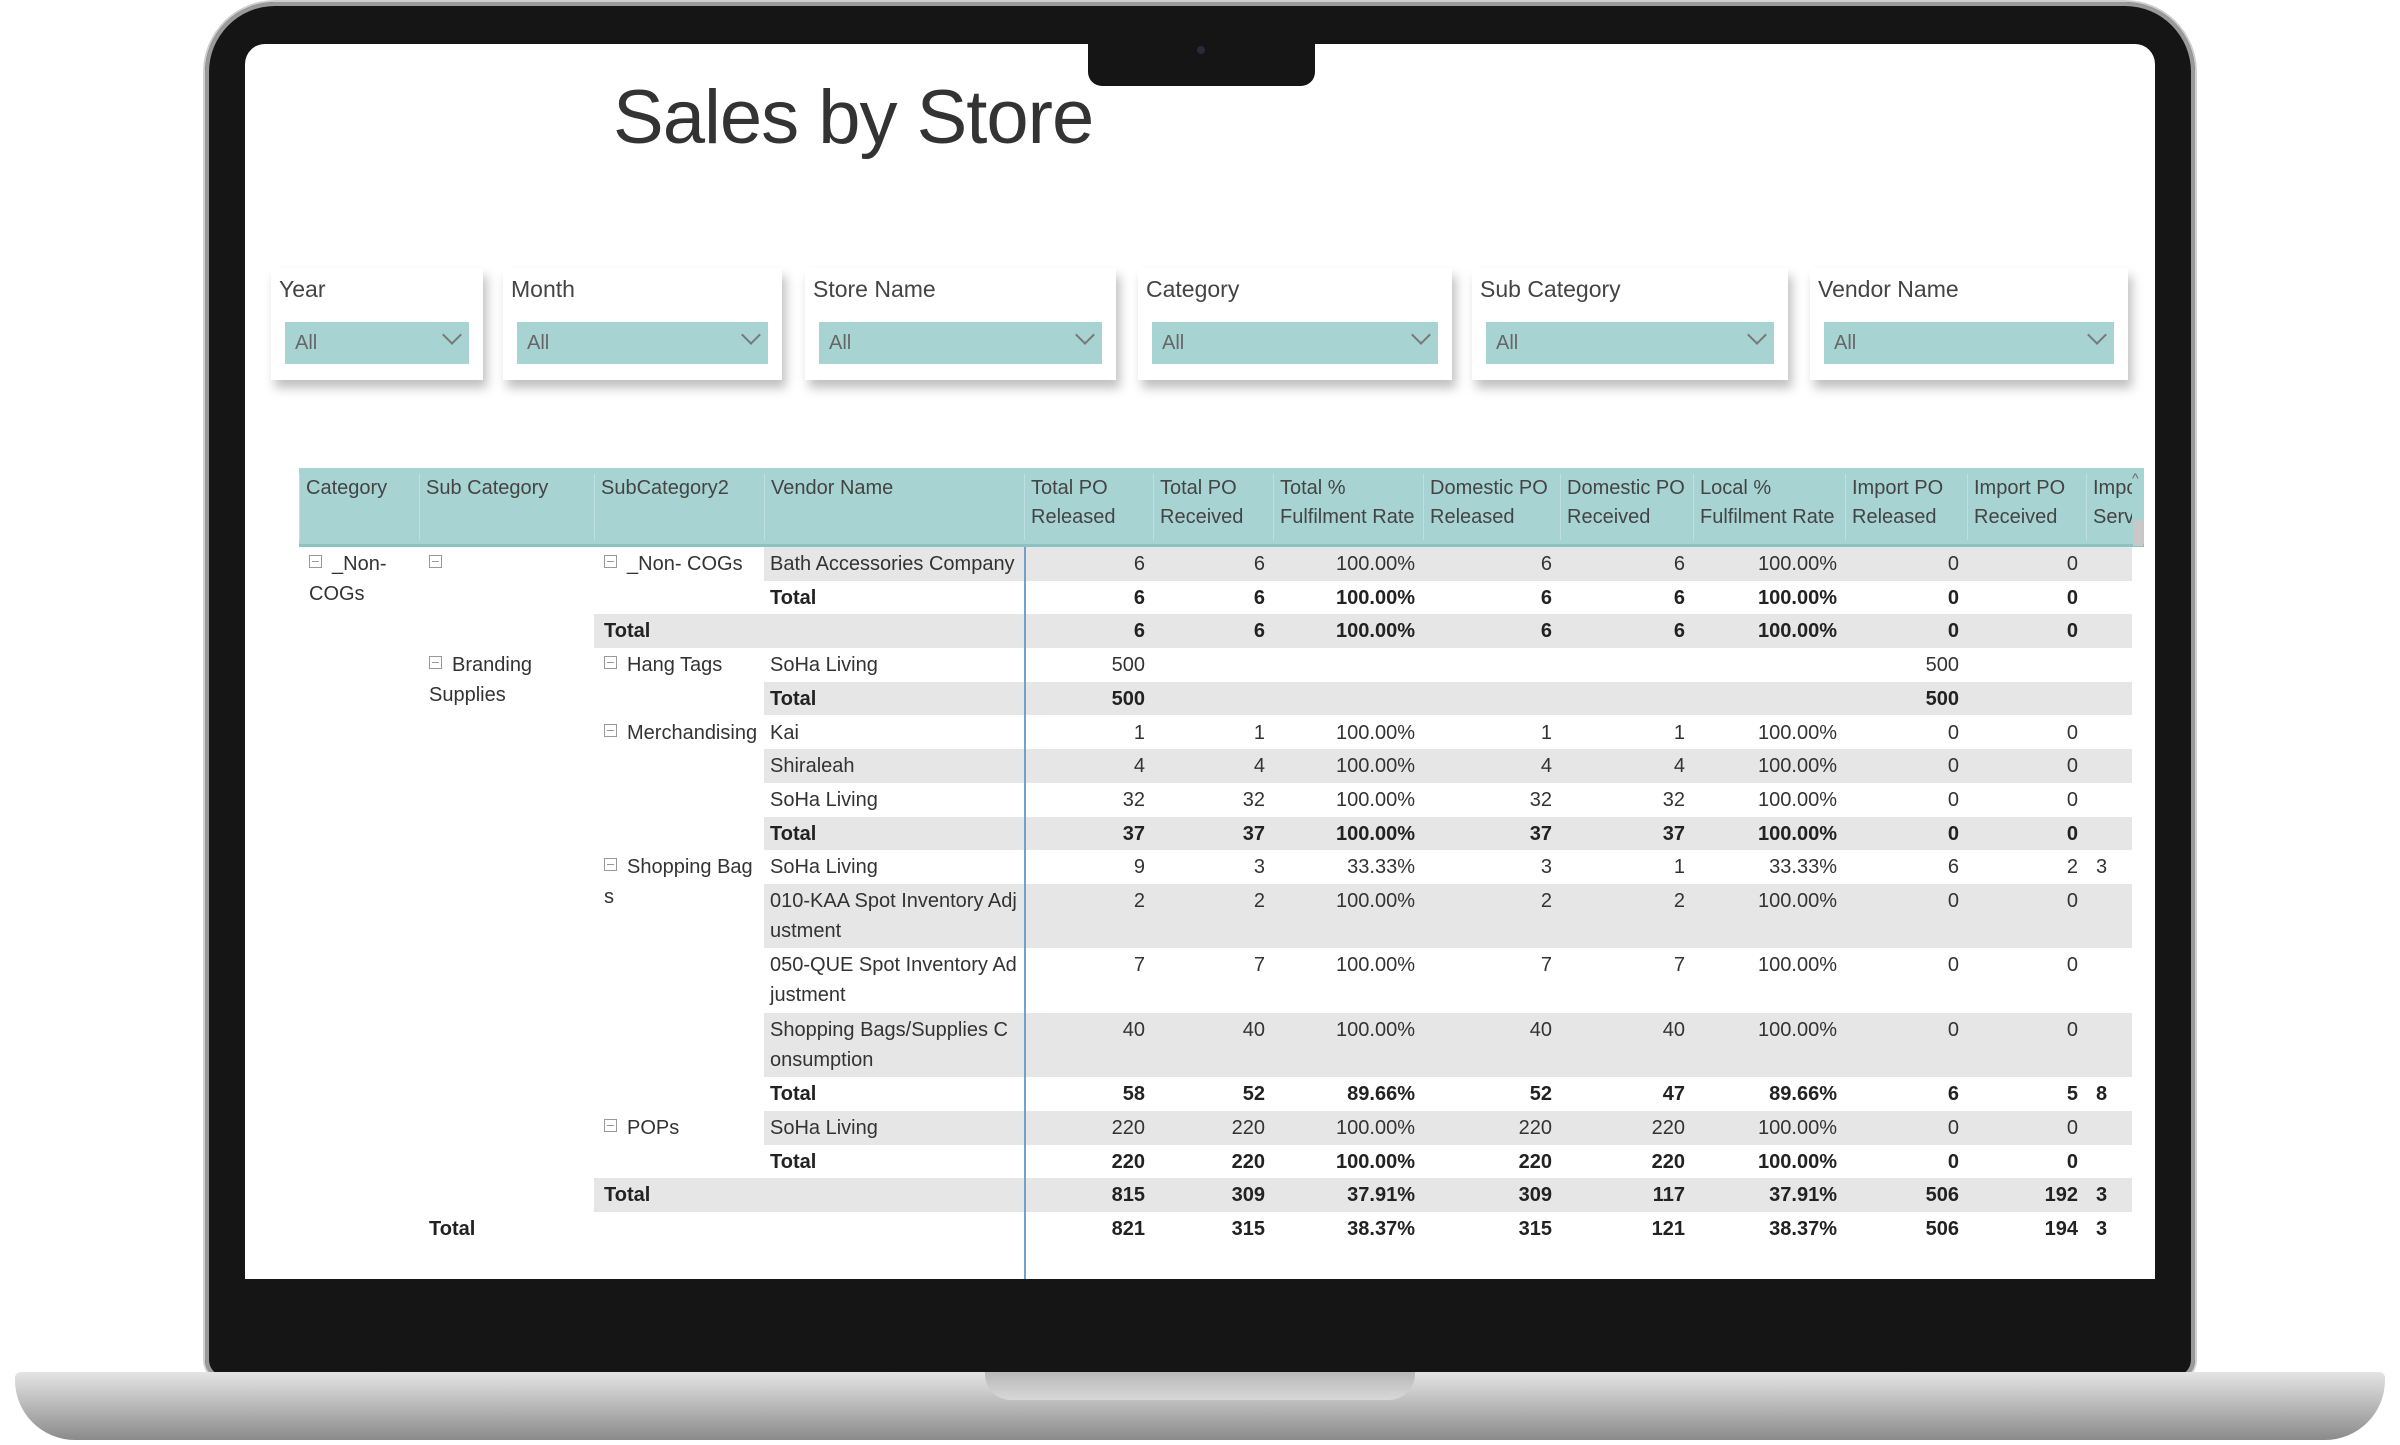 The image size is (2400, 1445). I want to click on column-header: Total % Fulfilment Rate, so click(1348, 507).